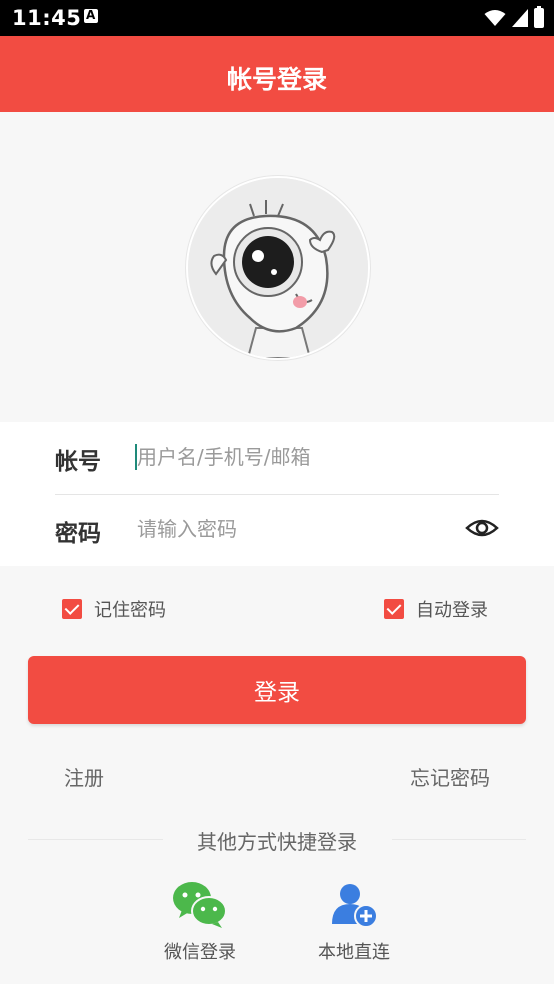 The height and width of the screenshot is (984, 554). I want to click on wifi-icon, so click(495, 18).